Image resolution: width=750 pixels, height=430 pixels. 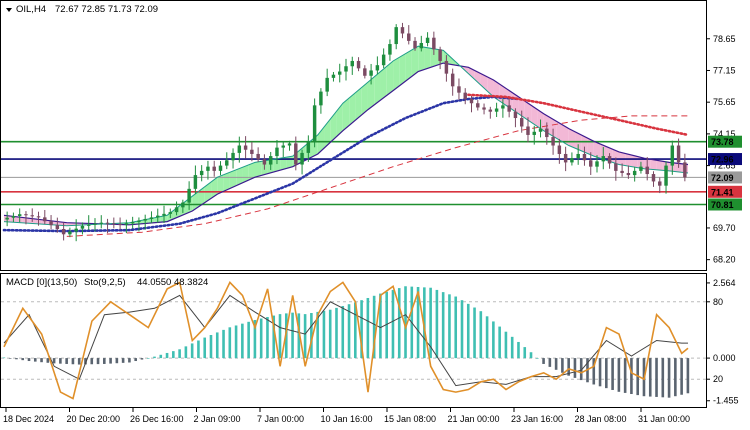 What do you see at coordinates (31, 9) in the screenshot?
I see `symbol-label: OIL,H4` at bounding box center [31, 9].